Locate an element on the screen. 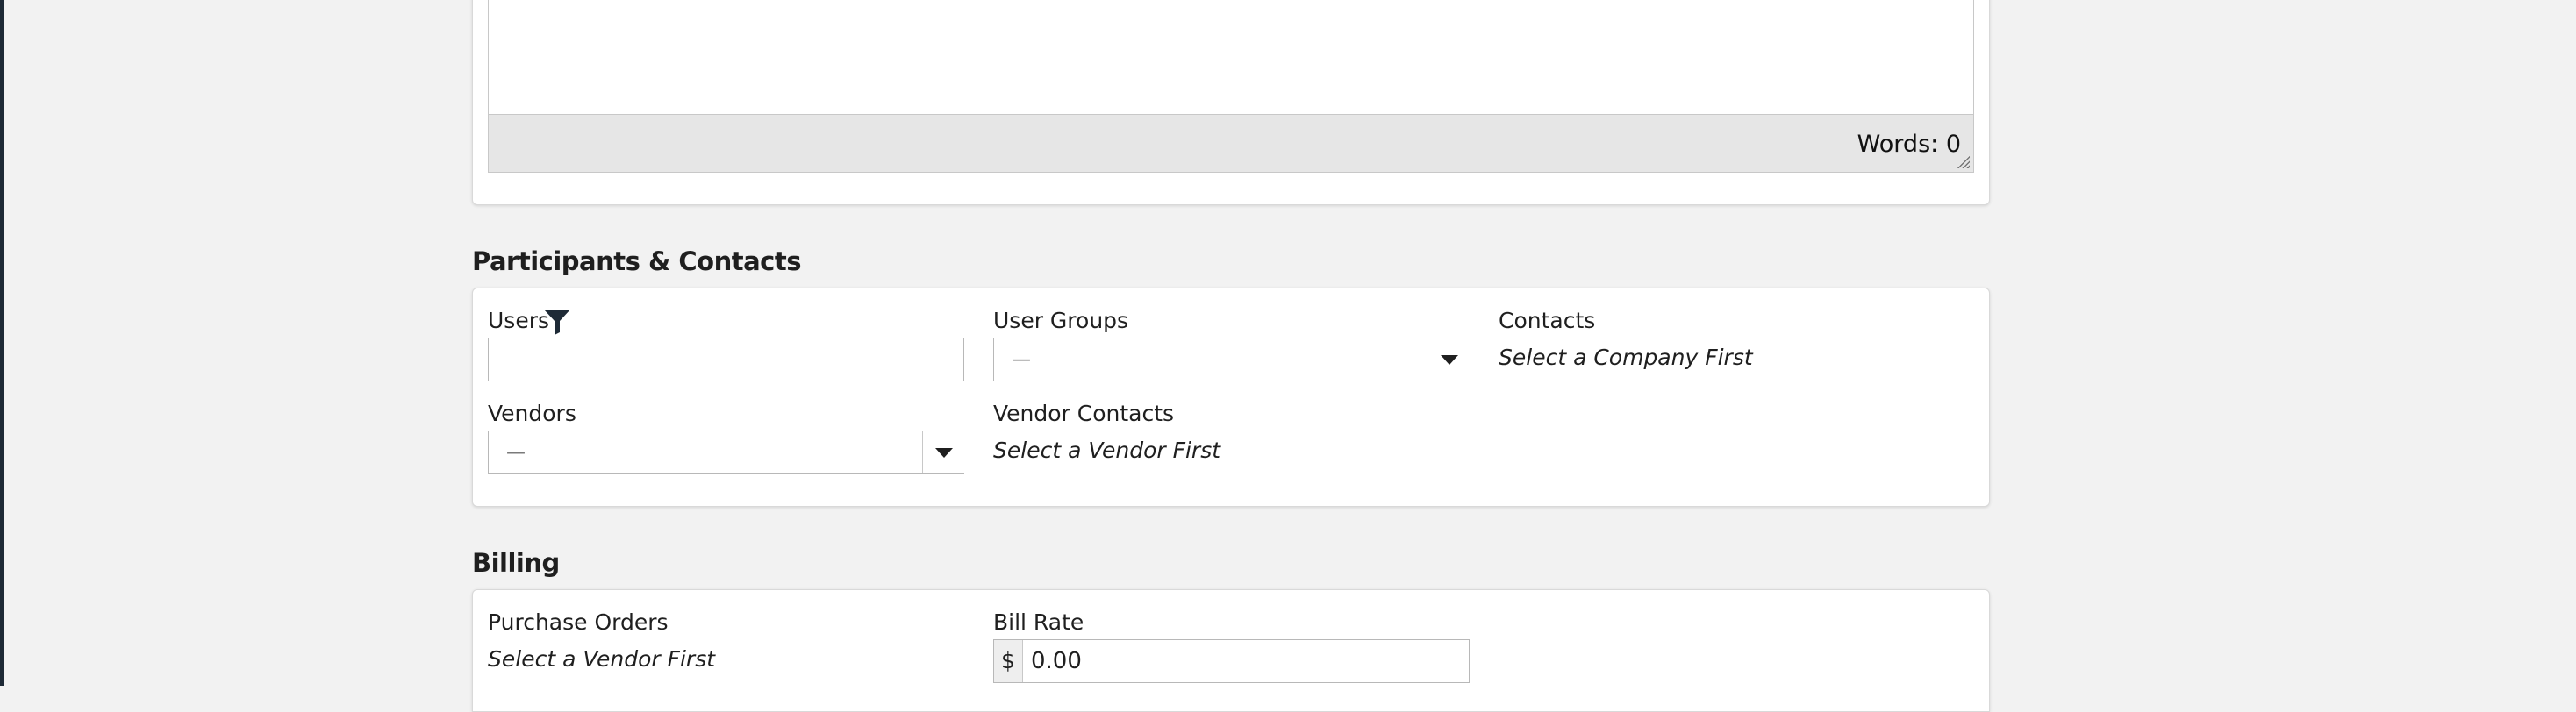 The image size is (2576, 712). users-input is located at coordinates (726, 360).